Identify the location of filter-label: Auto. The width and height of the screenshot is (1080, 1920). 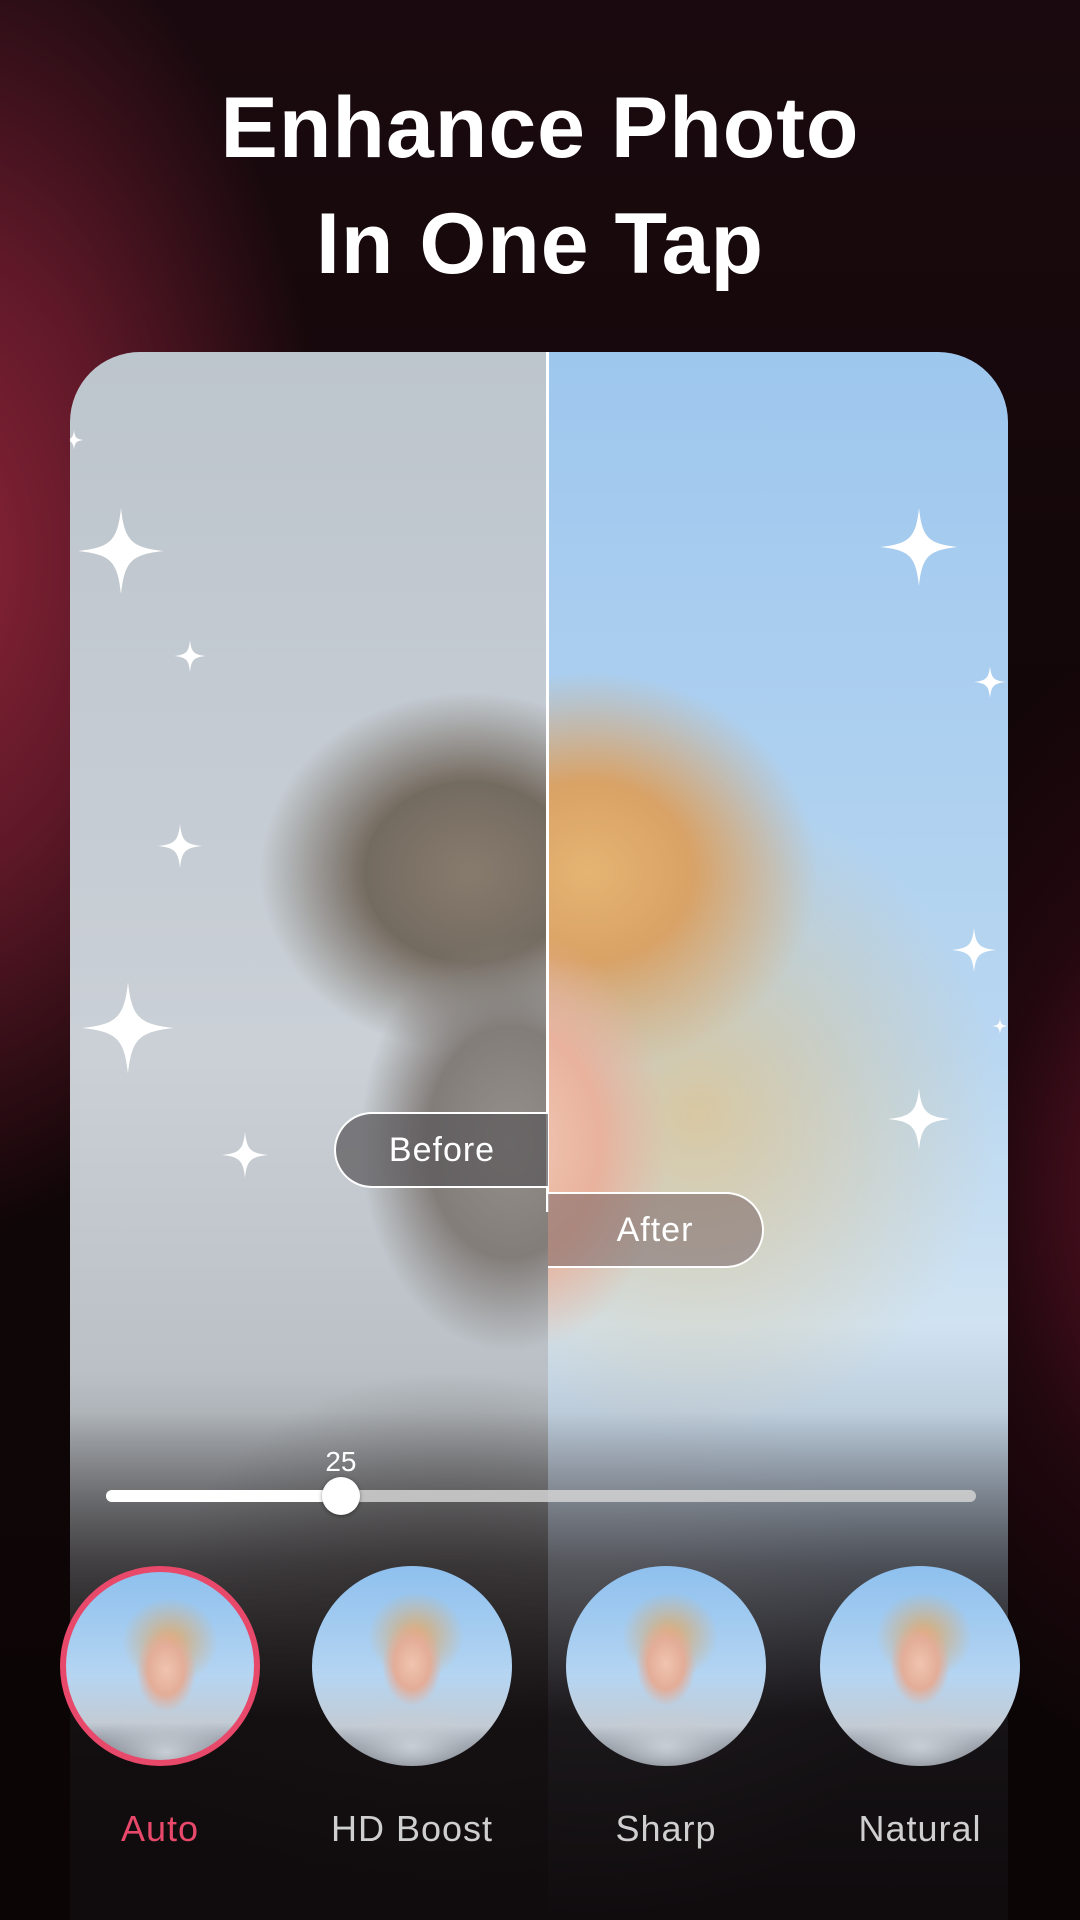
(160, 1828).